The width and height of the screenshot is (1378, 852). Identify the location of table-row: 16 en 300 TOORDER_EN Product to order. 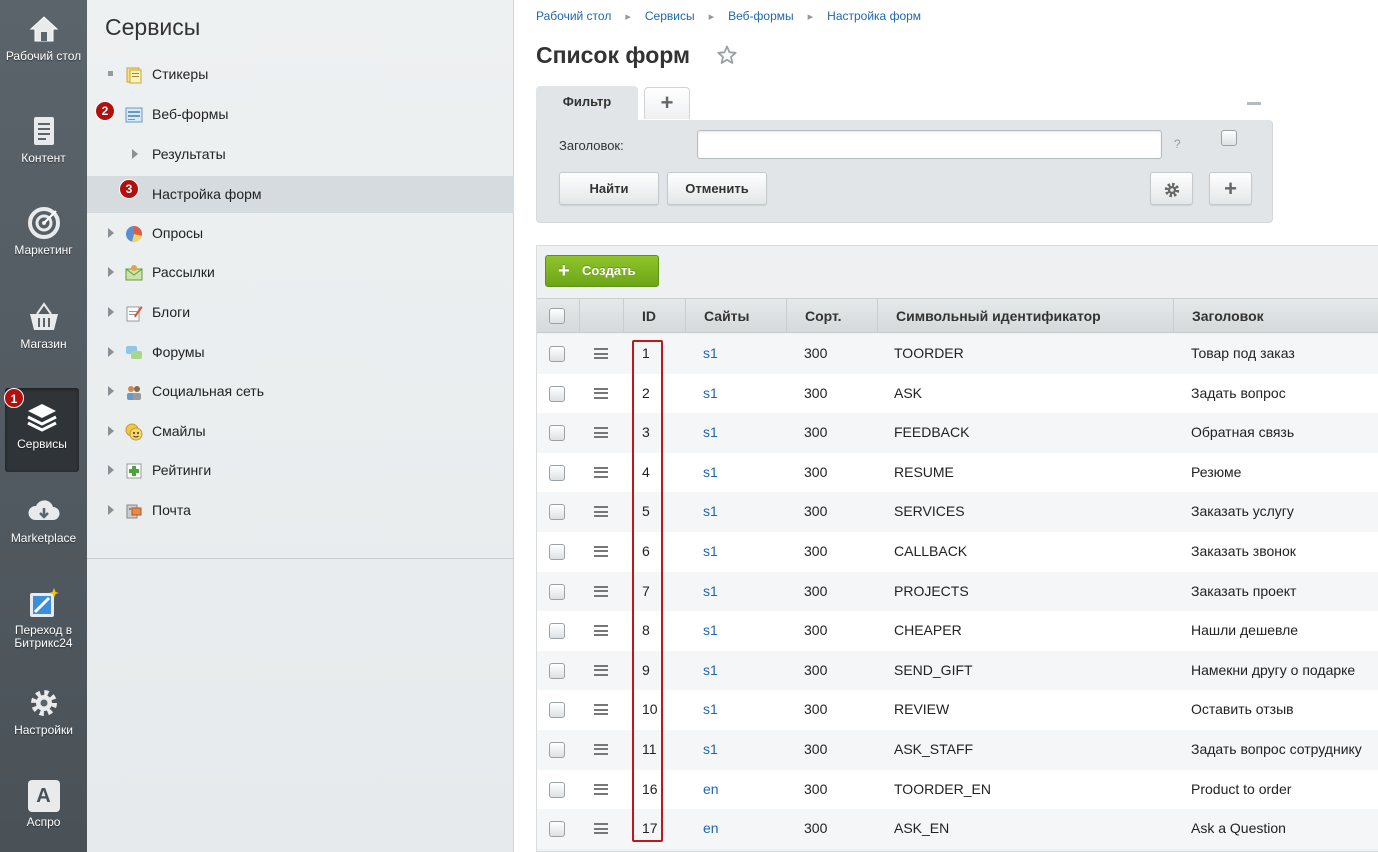
(957, 789).